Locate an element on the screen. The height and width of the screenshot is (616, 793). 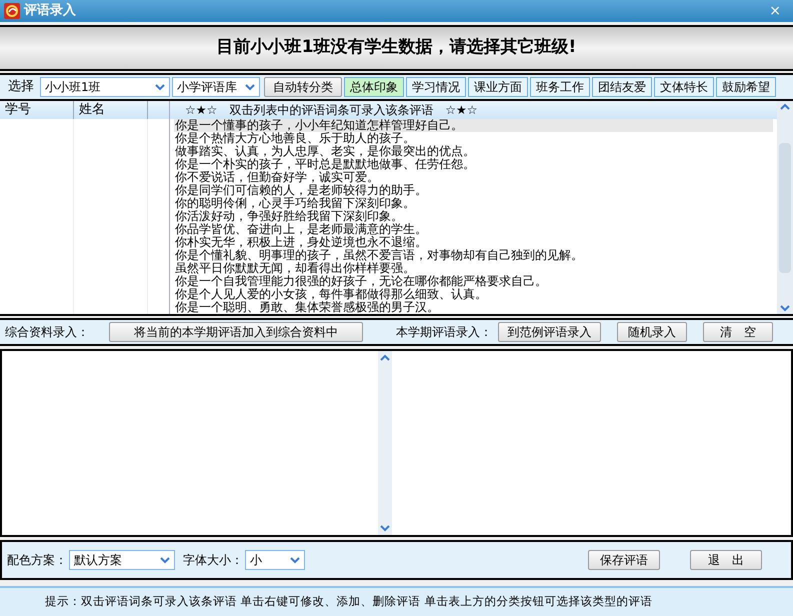
category-tab: 总体印象 is located at coordinates (374, 87).